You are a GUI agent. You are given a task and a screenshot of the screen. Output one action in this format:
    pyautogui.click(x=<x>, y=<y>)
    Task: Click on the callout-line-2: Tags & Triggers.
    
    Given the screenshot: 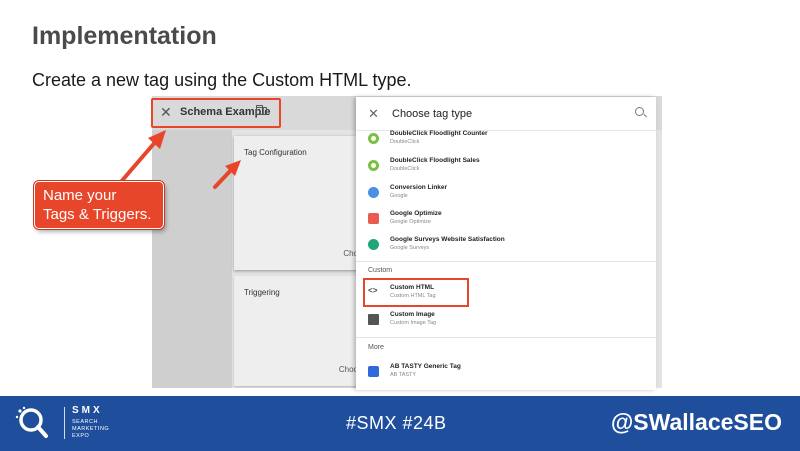 What is the action you would take?
    pyautogui.click(x=97, y=214)
    